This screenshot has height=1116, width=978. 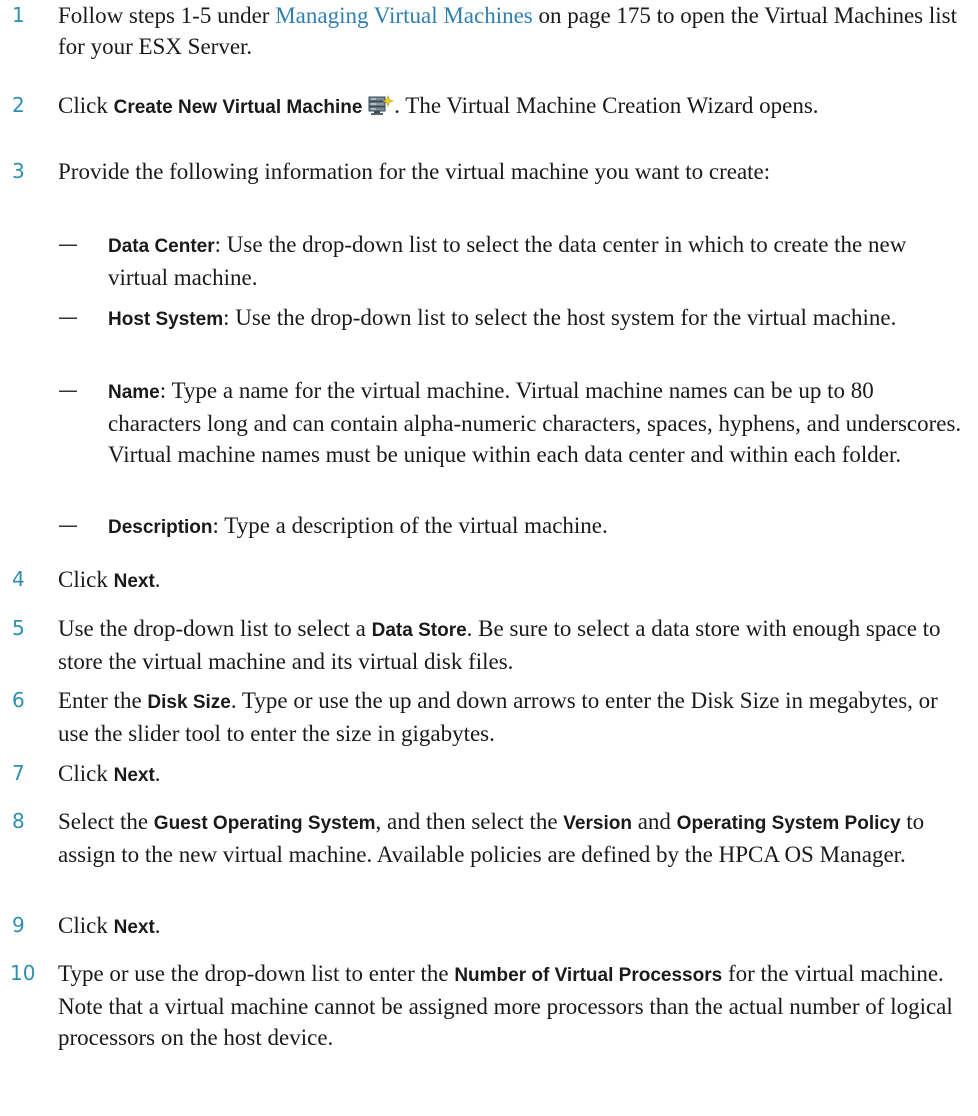 What do you see at coordinates (381, 105) in the screenshot?
I see `create-virtual-machine-icon` at bounding box center [381, 105].